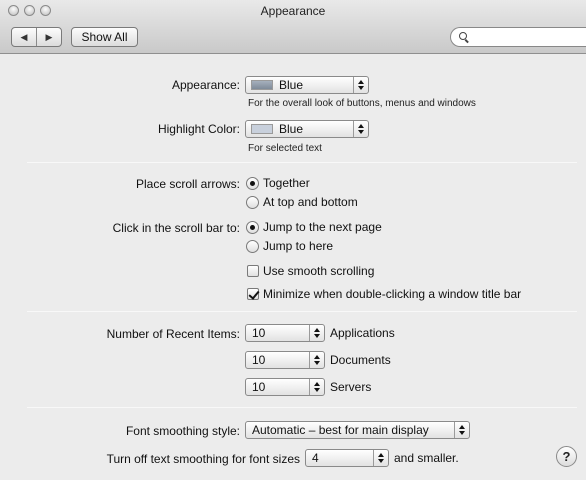  Describe the element at coordinates (362, 333) in the screenshot. I see `recent-applications-label: Applications` at that location.